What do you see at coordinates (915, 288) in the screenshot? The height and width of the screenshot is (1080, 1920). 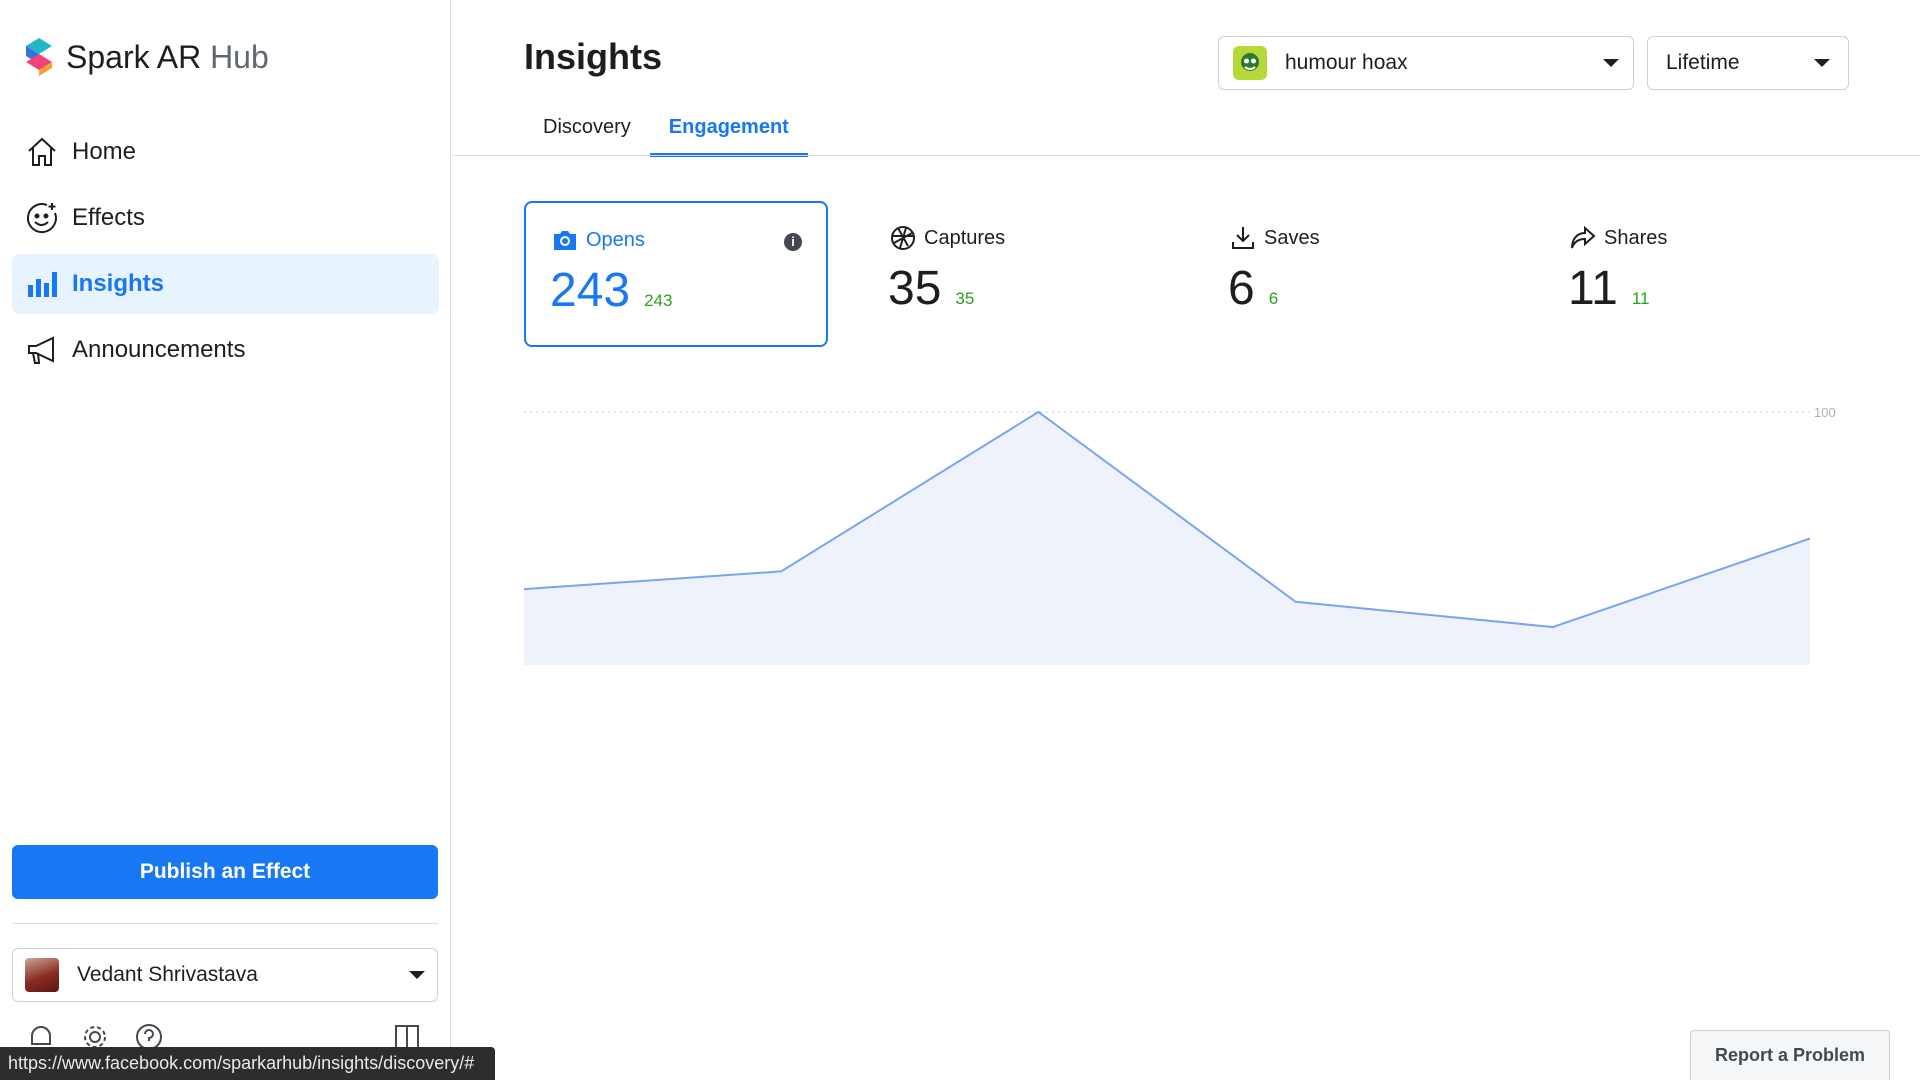 I see `metric-value: 35` at bounding box center [915, 288].